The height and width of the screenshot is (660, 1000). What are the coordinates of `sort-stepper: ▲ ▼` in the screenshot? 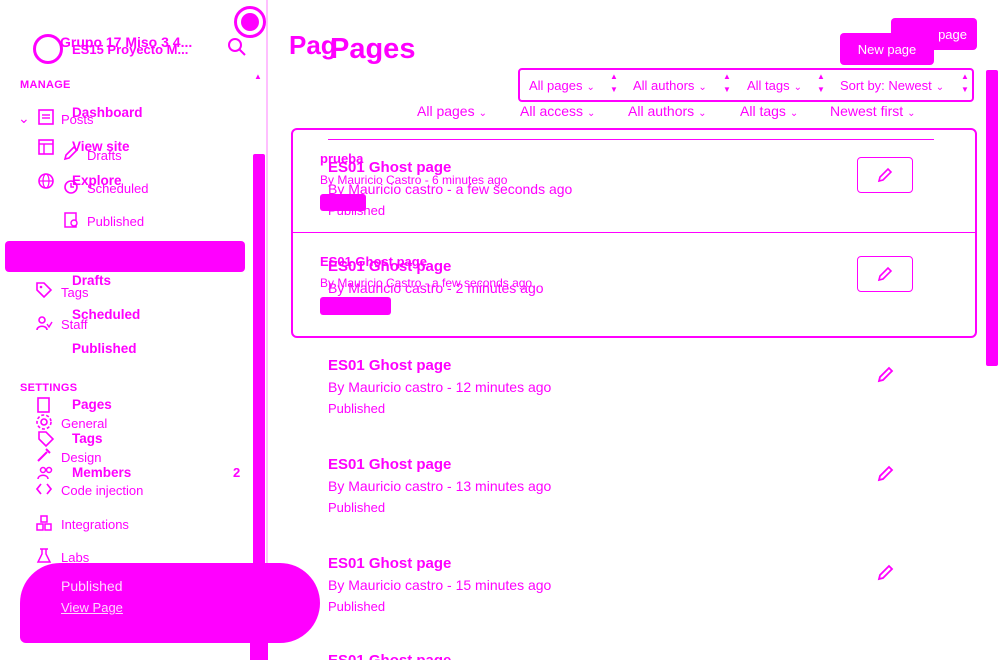 It's located at (965, 85).